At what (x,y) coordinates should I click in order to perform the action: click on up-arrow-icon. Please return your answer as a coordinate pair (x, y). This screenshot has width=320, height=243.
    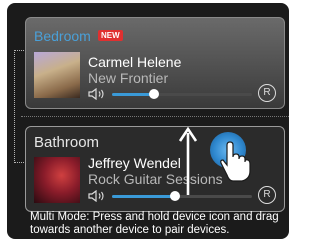
    Looking at the image, I should click on (188, 161).